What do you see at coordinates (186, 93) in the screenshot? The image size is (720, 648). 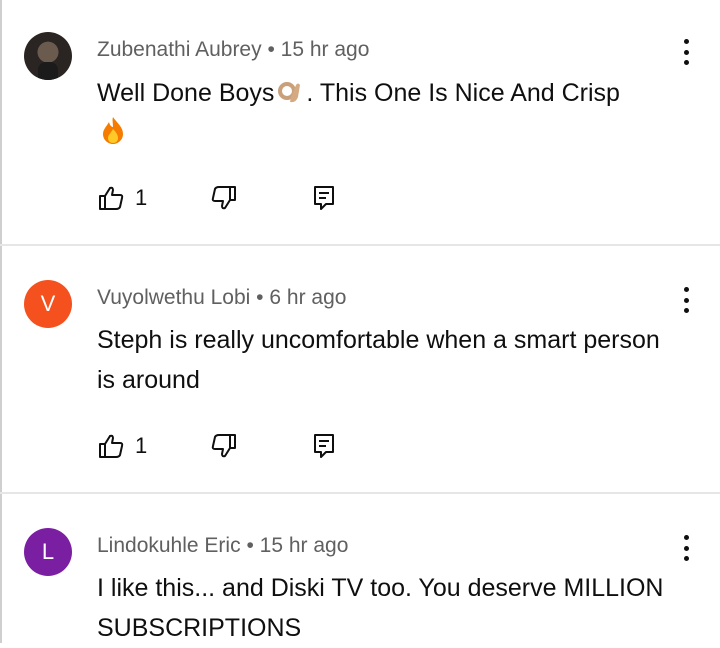 I see `comment-text-part1: Well Done Boys` at bounding box center [186, 93].